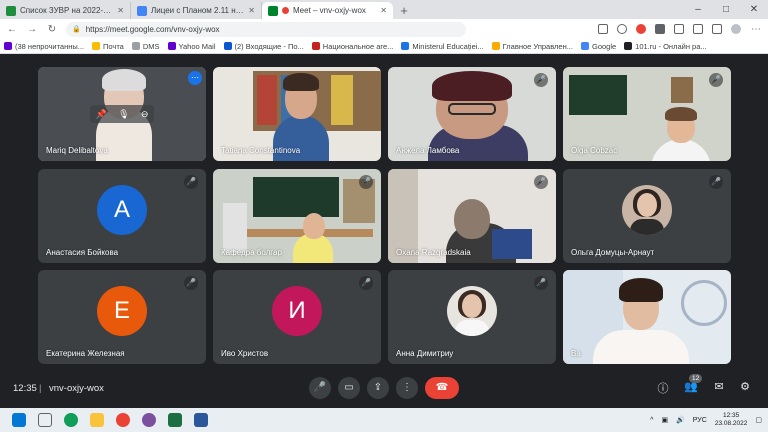 The height and width of the screenshot is (432, 768). I want to click on maximize-button: □, so click(726, 9).